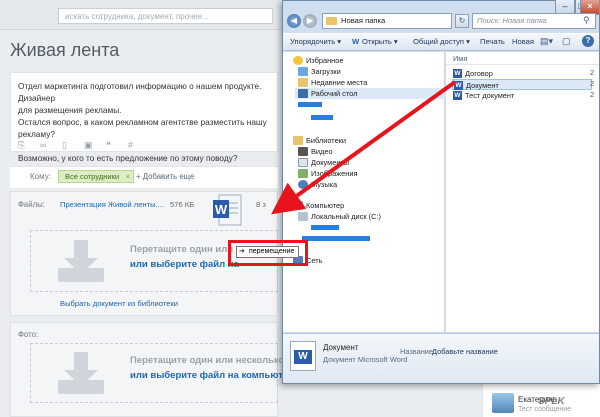 This screenshot has width=600, height=417. Describe the element at coordinates (272, 251) in the screenshot. I see `drag-tooltip-text: перемещение` at that location.